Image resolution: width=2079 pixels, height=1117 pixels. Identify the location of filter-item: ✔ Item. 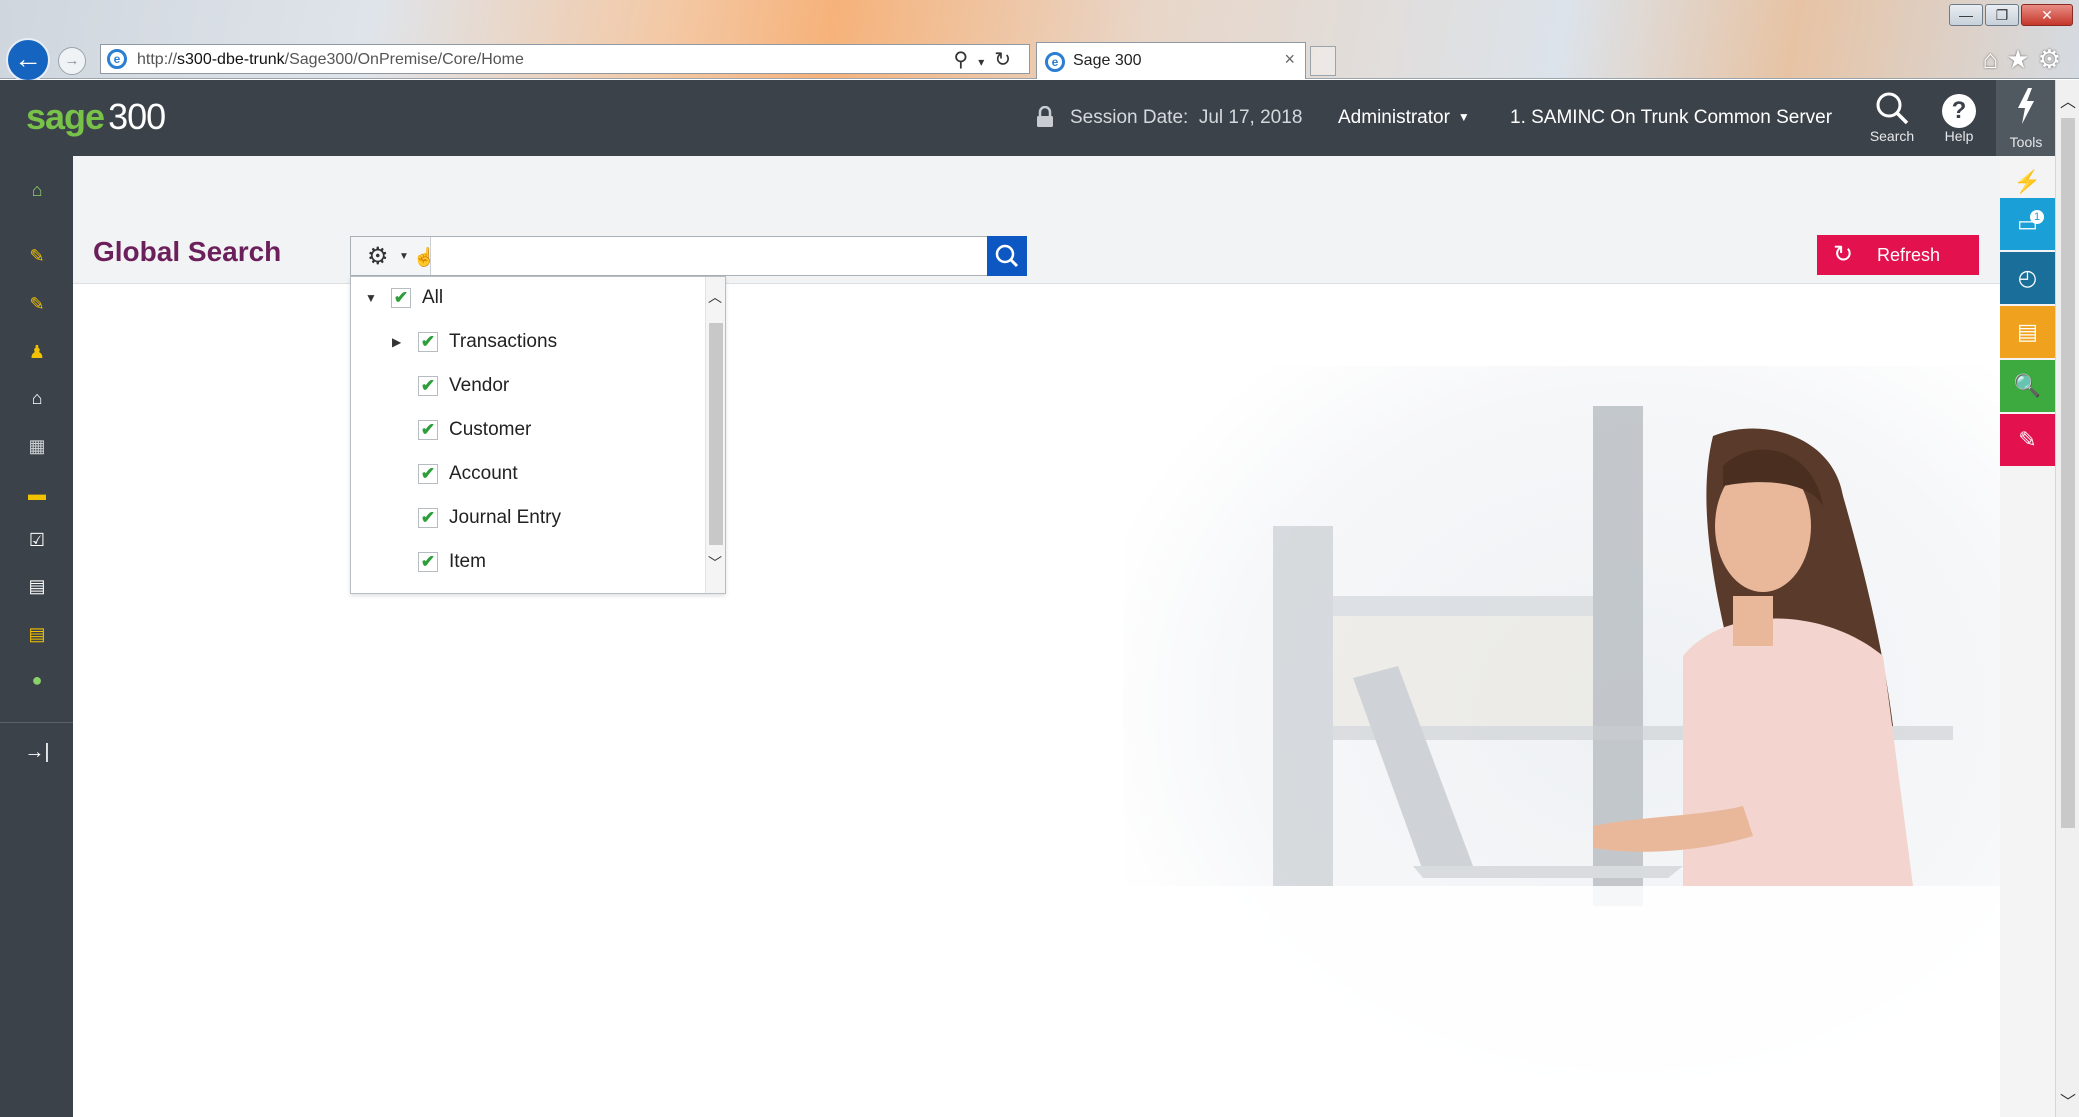
(452, 562).